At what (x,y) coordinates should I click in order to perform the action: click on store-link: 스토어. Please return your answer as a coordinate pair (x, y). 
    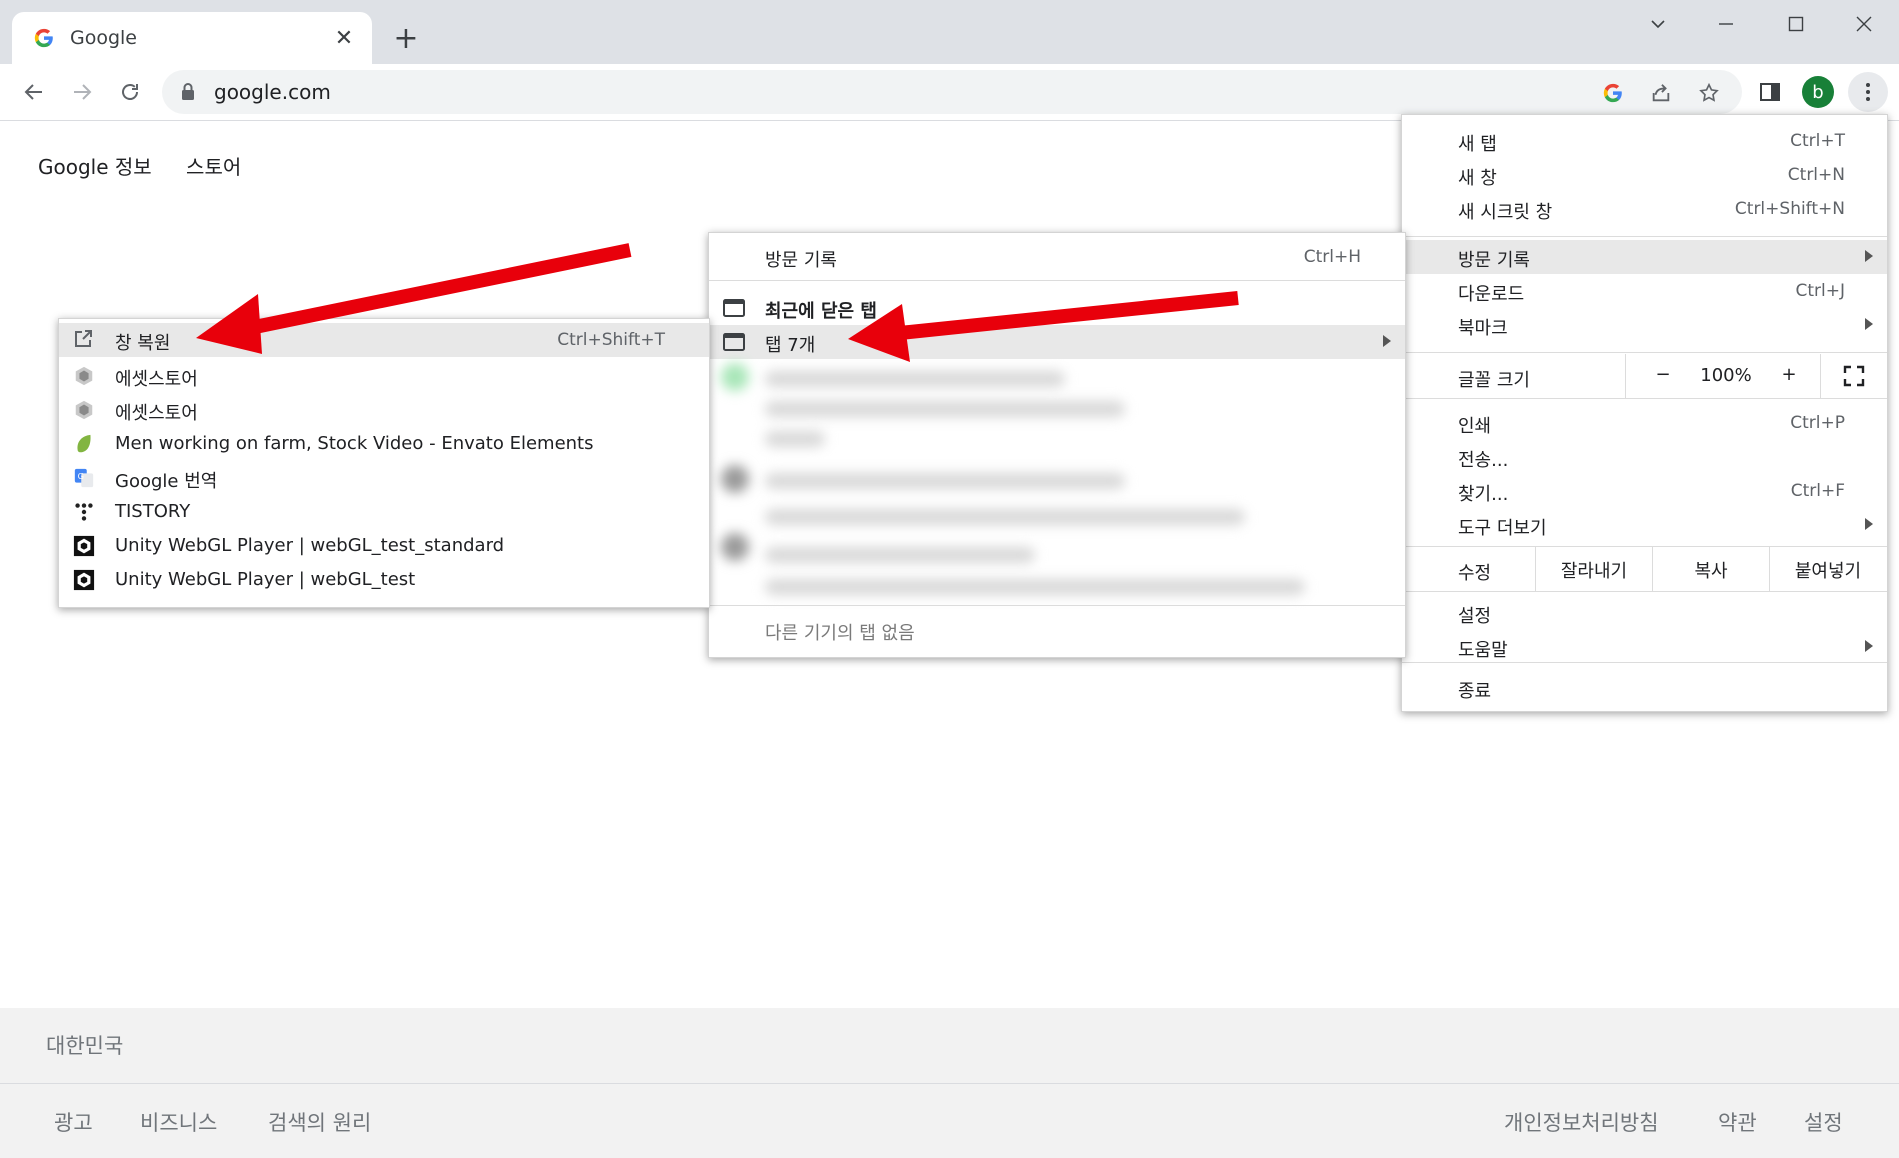
    Looking at the image, I should click on (213, 167).